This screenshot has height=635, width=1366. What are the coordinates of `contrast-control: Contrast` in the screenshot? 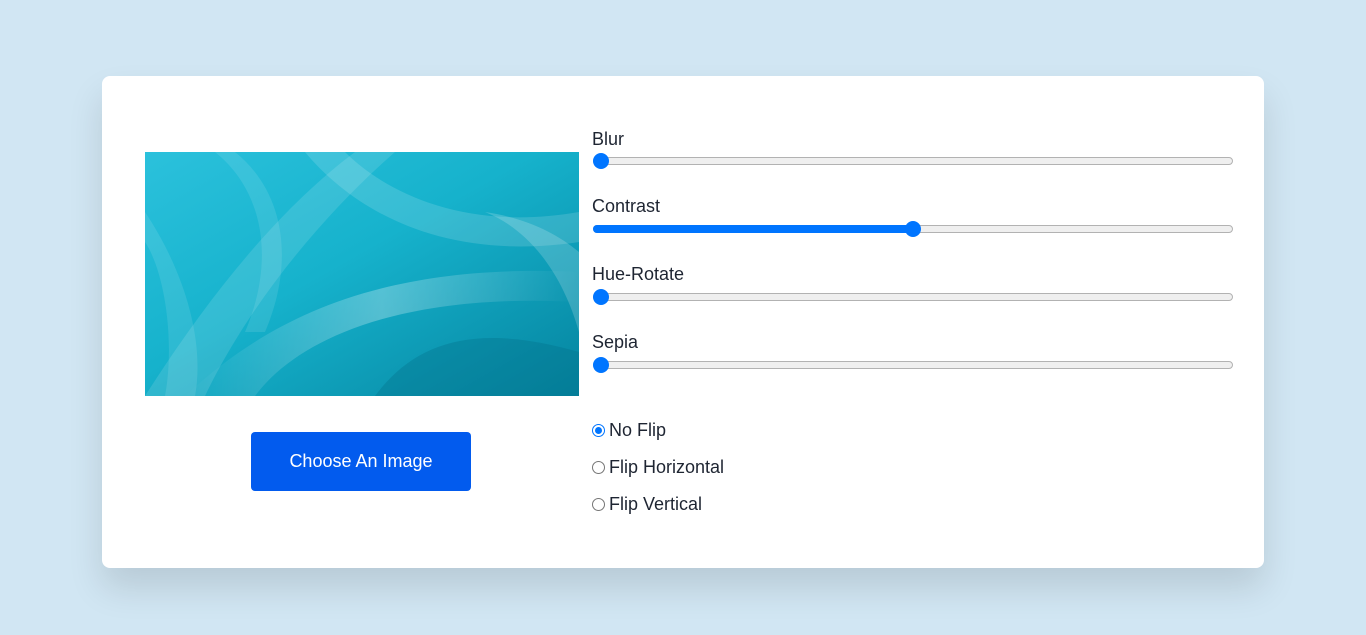 It's located at (913, 219).